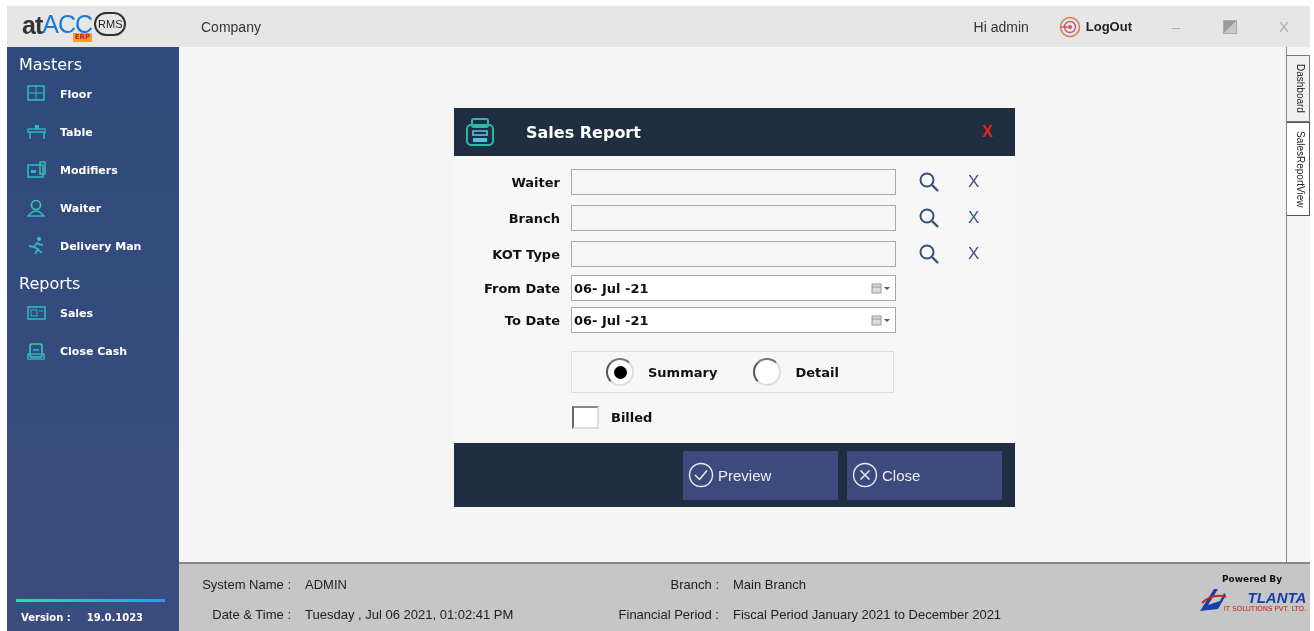 The height and width of the screenshot is (631, 1314). What do you see at coordinates (36, 351) in the screenshot?
I see `cash-icon` at bounding box center [36, 351].